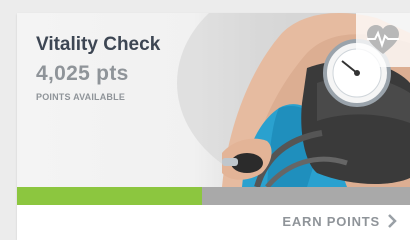  Describe the element at coordinates (392, 221) in the screenshot. I see `chevron-right-icon` at that location.